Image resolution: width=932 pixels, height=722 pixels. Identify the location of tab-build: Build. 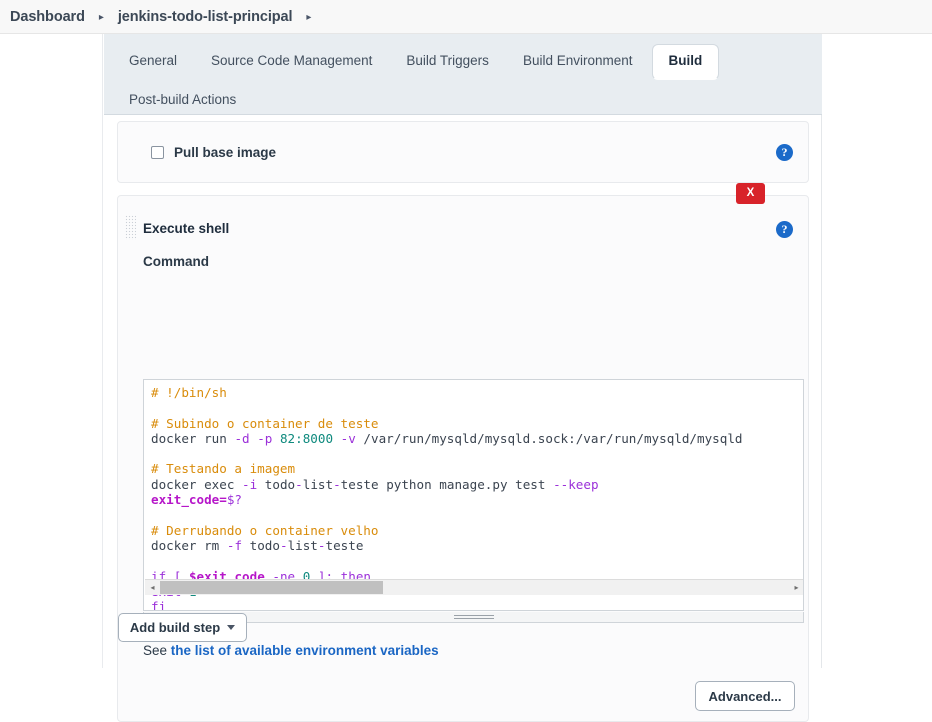
(685, 62).